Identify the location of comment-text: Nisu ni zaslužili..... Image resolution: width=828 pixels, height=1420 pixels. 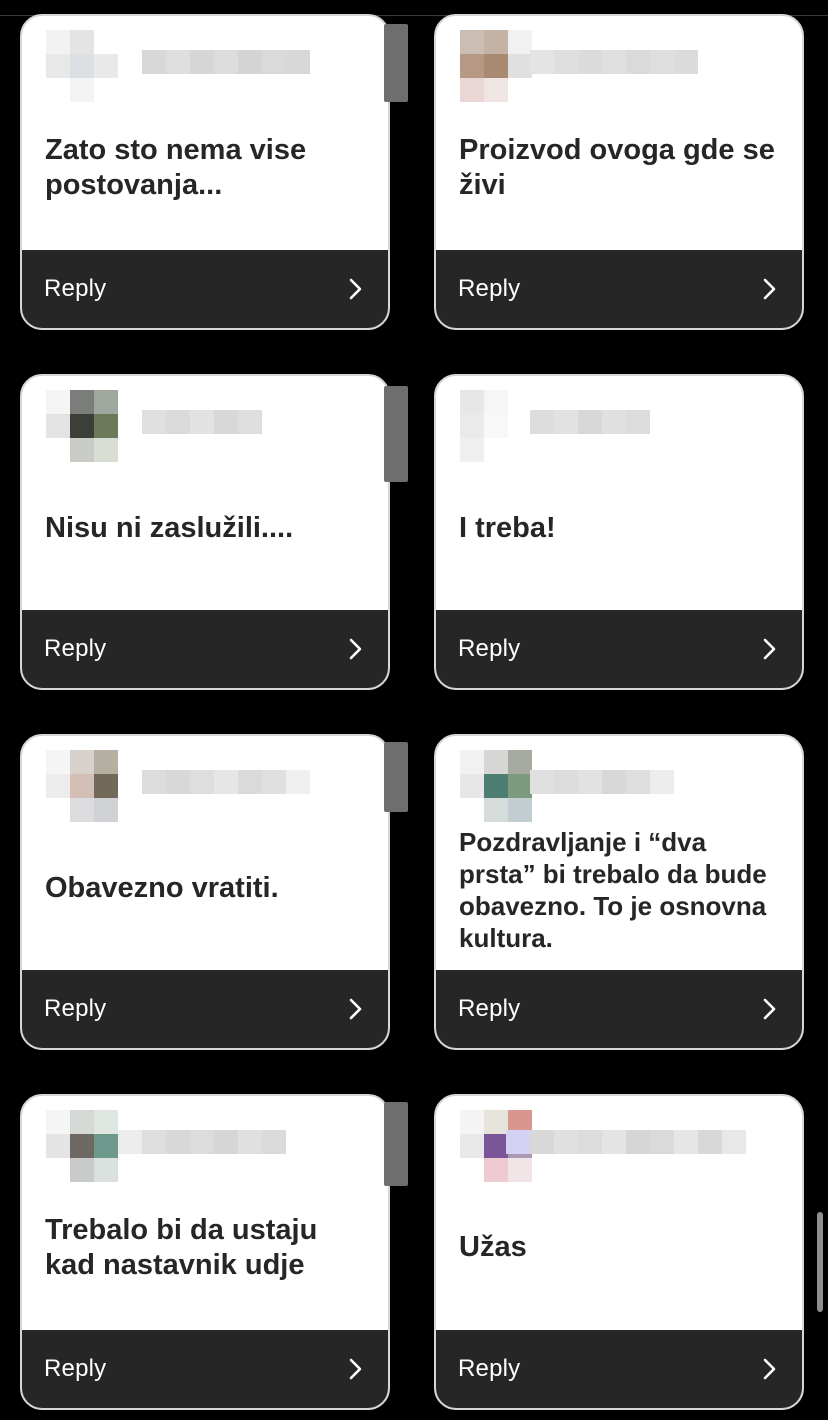
(169, 528).